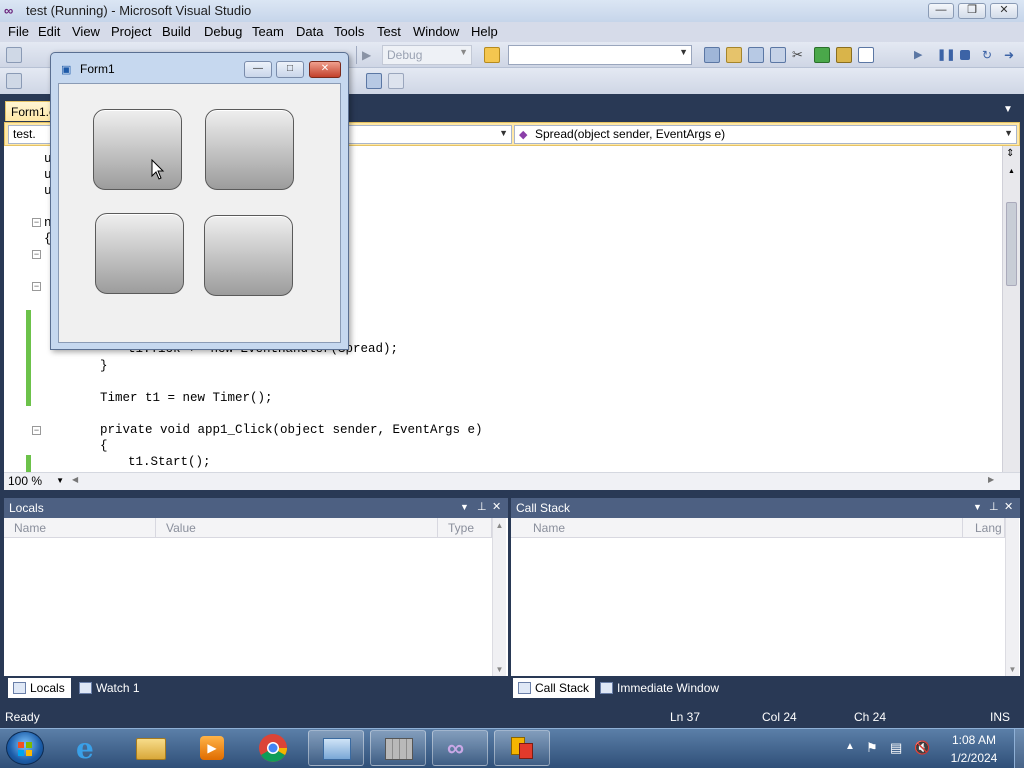  Describe the element at coordinates (268, 31) in the screenshot. I see `menu-team: Team` at that location.